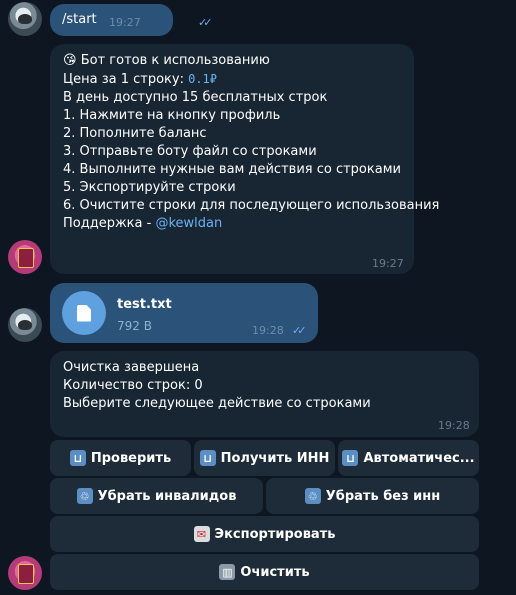 The width and height of the screenshot is (516, 595). Describe the element at coordinates (184, 313) in the screenshot. I see `message-file: test.txt 792 B 19:28 ✓✓` at that location.